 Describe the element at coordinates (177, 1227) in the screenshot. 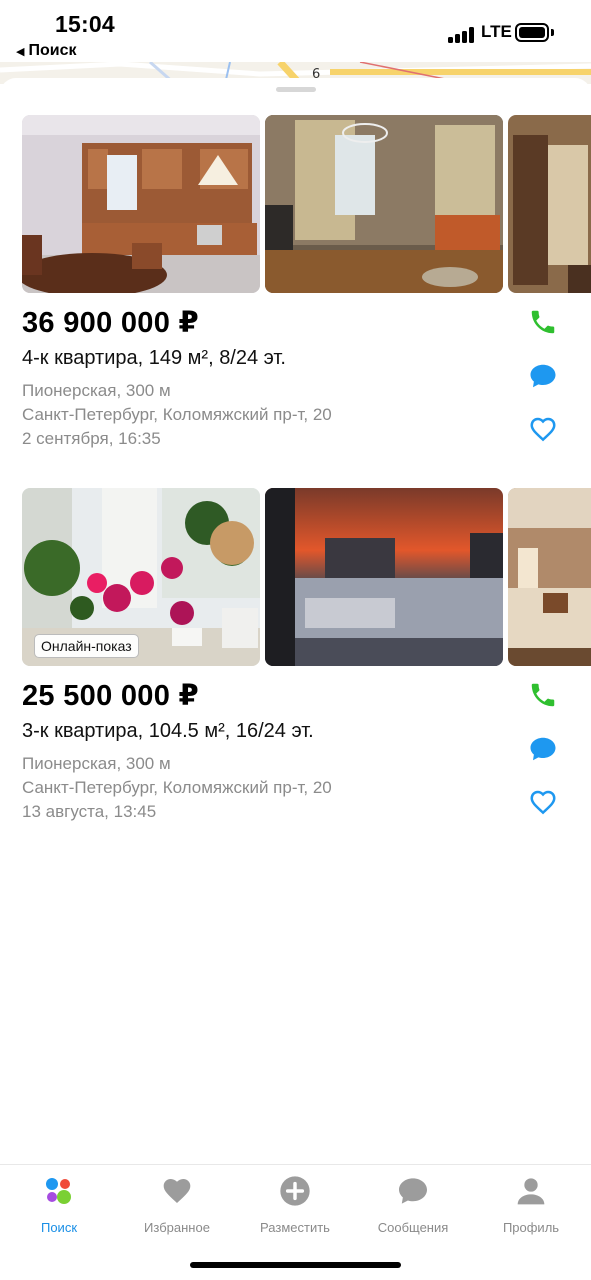

I see `tab-label: Избранное` at that location.